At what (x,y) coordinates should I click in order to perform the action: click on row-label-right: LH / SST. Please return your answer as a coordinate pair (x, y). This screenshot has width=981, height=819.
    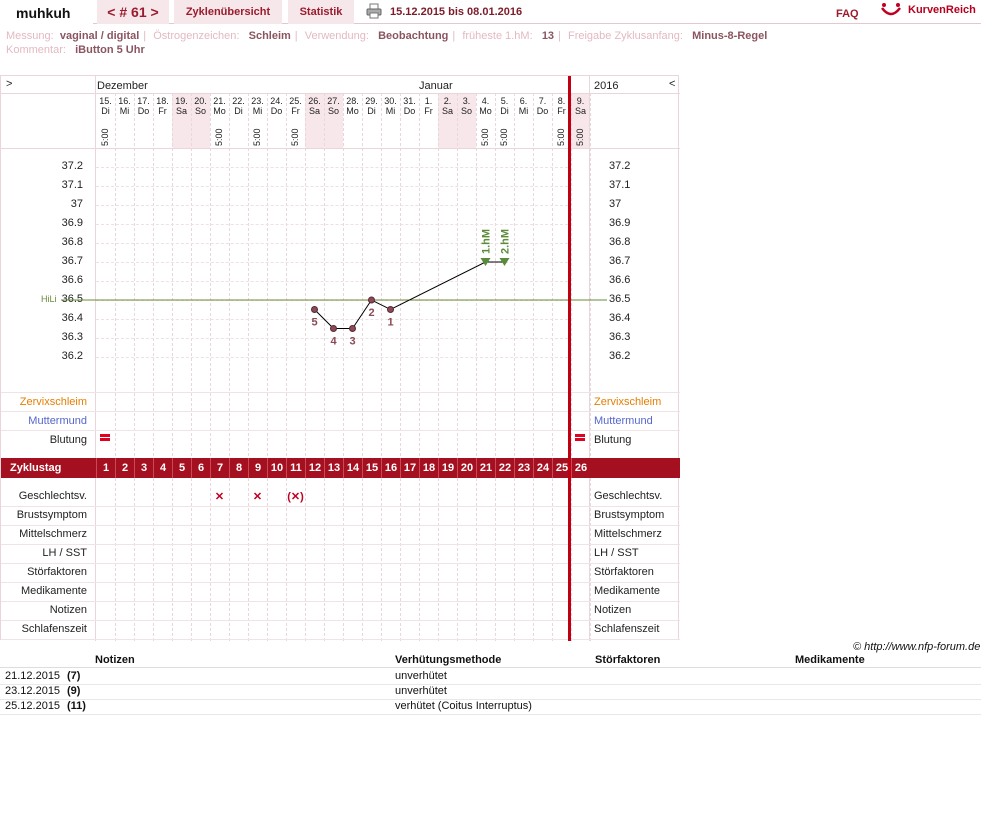
    Looking at the image, I should click on (616, 553).